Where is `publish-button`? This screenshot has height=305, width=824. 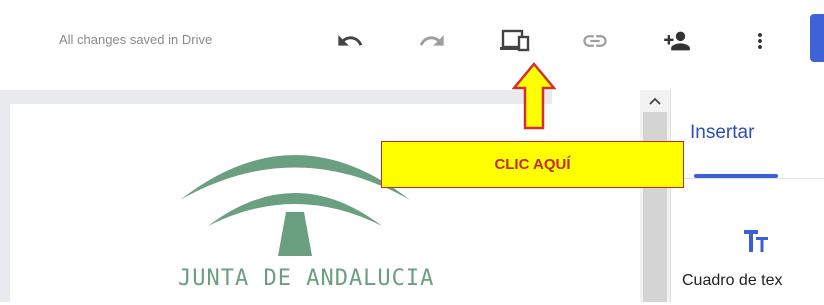 publish-button is located at coordinates (817, 38).